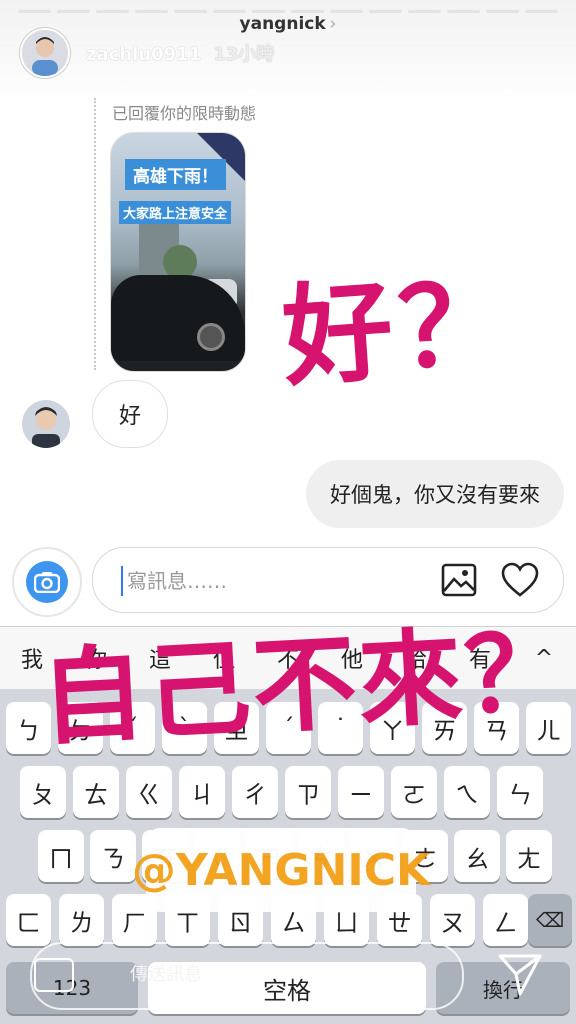  What do you see at coordinates (452, 920) in the screenshot?
I see `key-row4: ㄡ` at bounding box center [452, 920].